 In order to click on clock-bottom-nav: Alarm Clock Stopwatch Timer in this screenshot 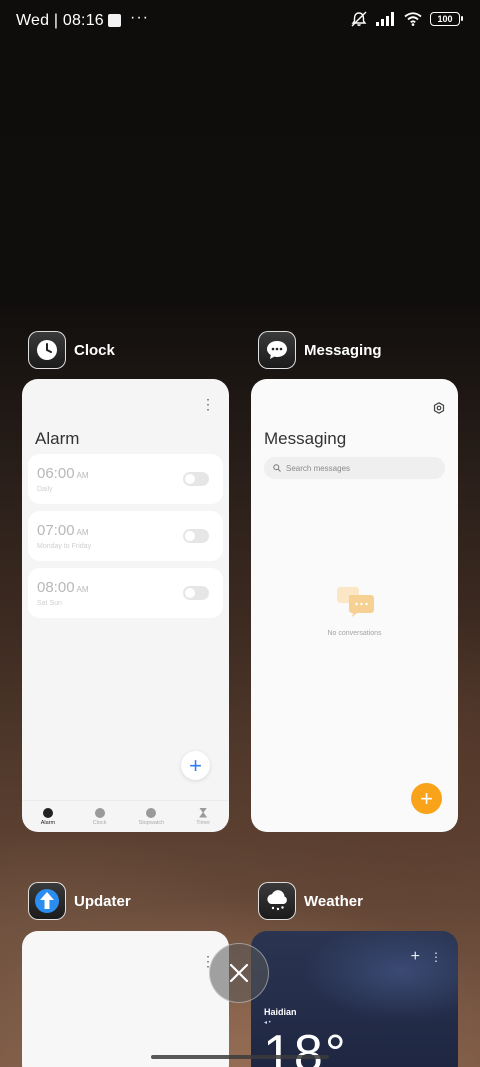, I will do `click(125, 816)`.